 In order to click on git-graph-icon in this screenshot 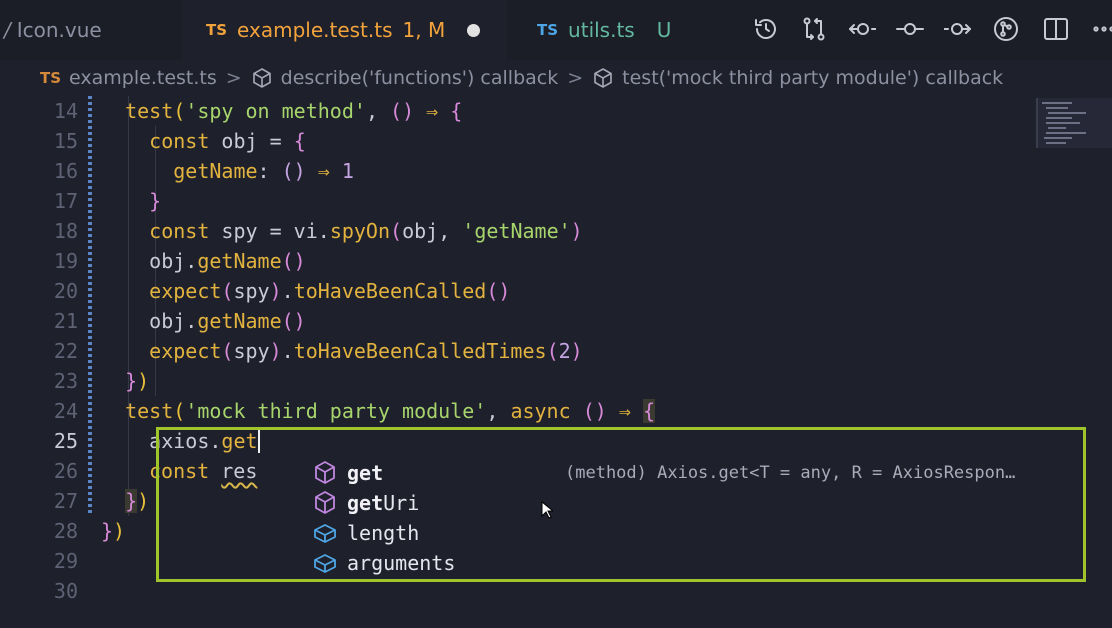, I will do `click(1006, 29)`.